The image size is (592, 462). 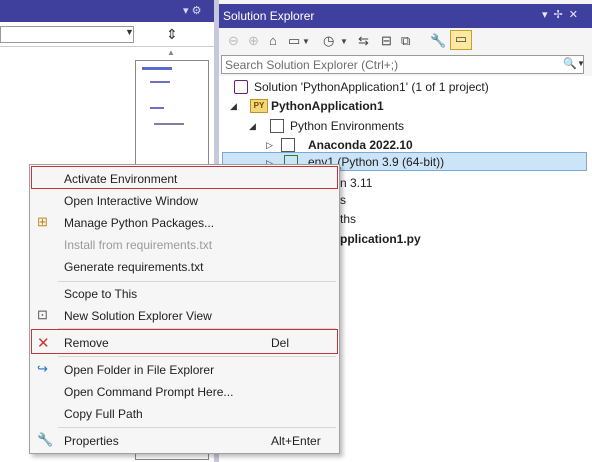 What do you see at coordinates (133, 267) in the screenshot?
I see `menu-item-generate-requirements: Generate requirements.txt` at bounding box center [133, 267].